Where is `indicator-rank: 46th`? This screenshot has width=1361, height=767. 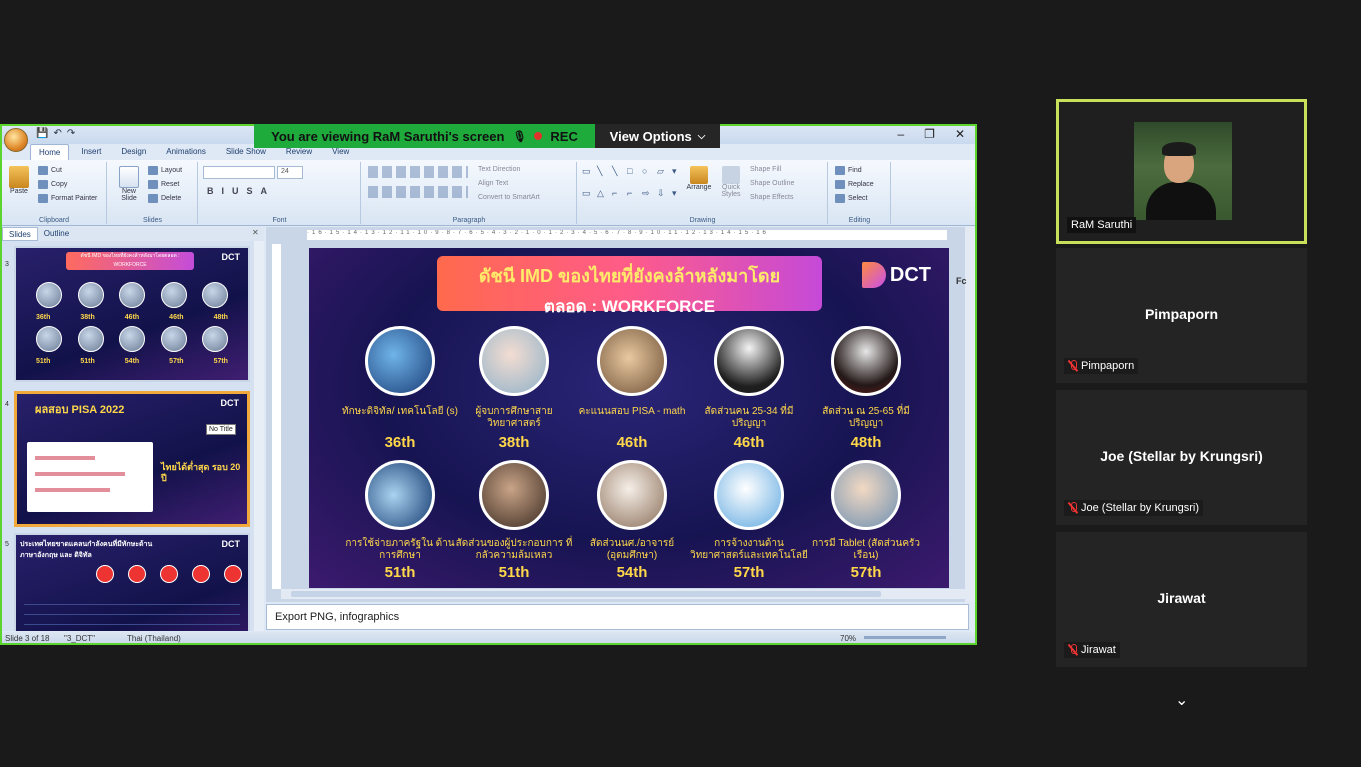 indicator-rank: 46th is located at coordinates (749, 442).